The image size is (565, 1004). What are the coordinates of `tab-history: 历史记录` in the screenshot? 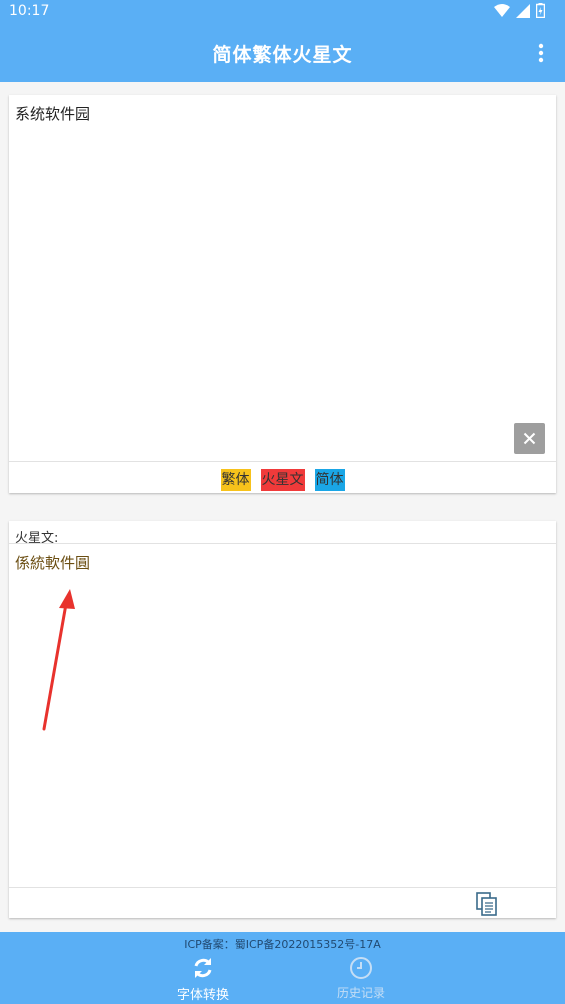 It's located at (361, 979).